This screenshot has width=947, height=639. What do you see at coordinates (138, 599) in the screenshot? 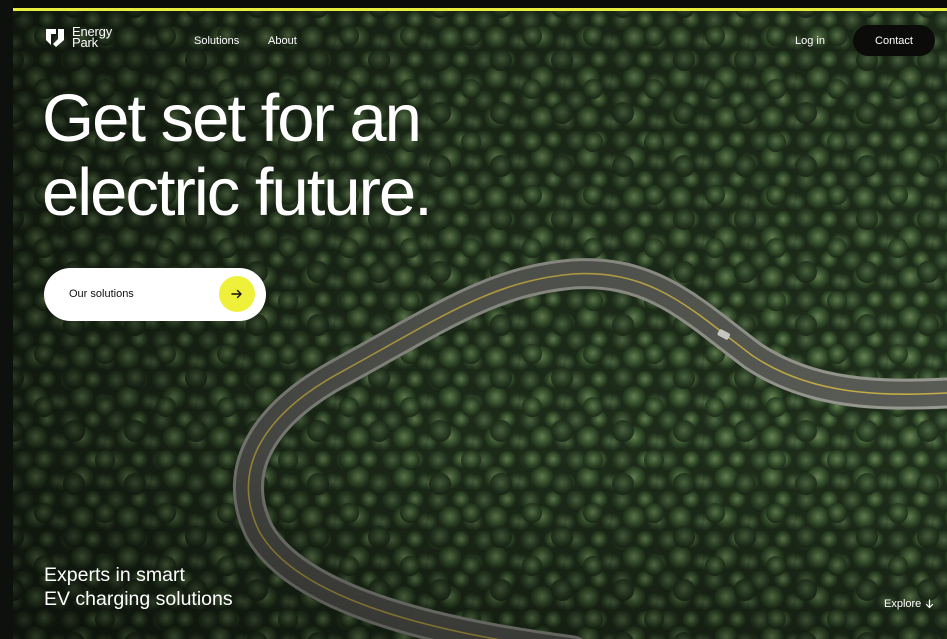
I see `hero-tagline-line2: EV charging solutions` at bounding box center [138, 599].